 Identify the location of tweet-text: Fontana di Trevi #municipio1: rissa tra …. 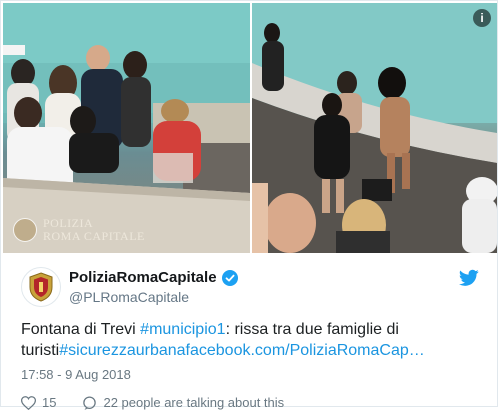
(241, 340).